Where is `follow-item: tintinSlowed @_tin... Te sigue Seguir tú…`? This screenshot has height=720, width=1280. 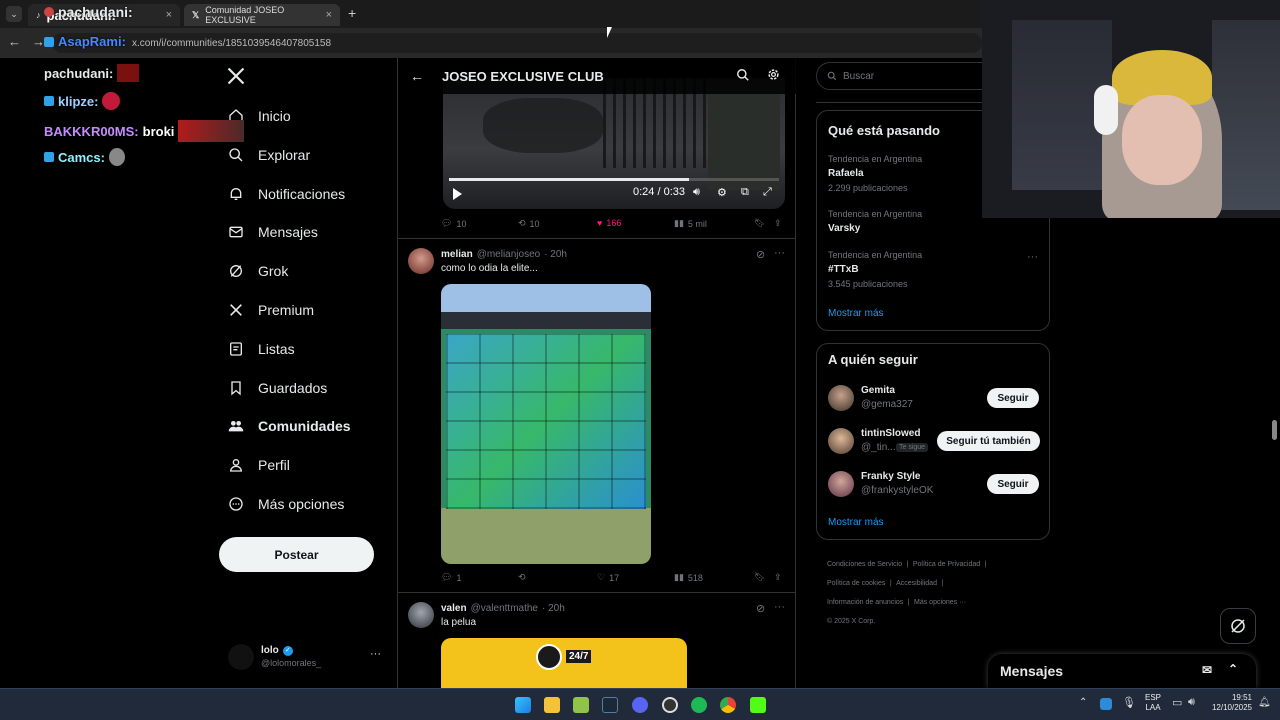
follow-item: tintinSlowed @_tin... Te sigue Seguir tú… is located at coordinates (934, 442).